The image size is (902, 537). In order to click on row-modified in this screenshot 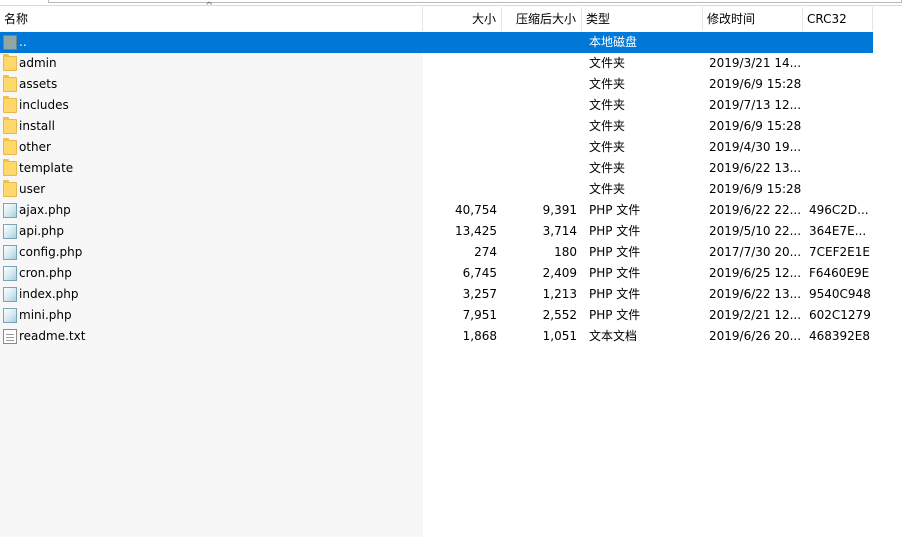, I will do `click(755, 42)`.